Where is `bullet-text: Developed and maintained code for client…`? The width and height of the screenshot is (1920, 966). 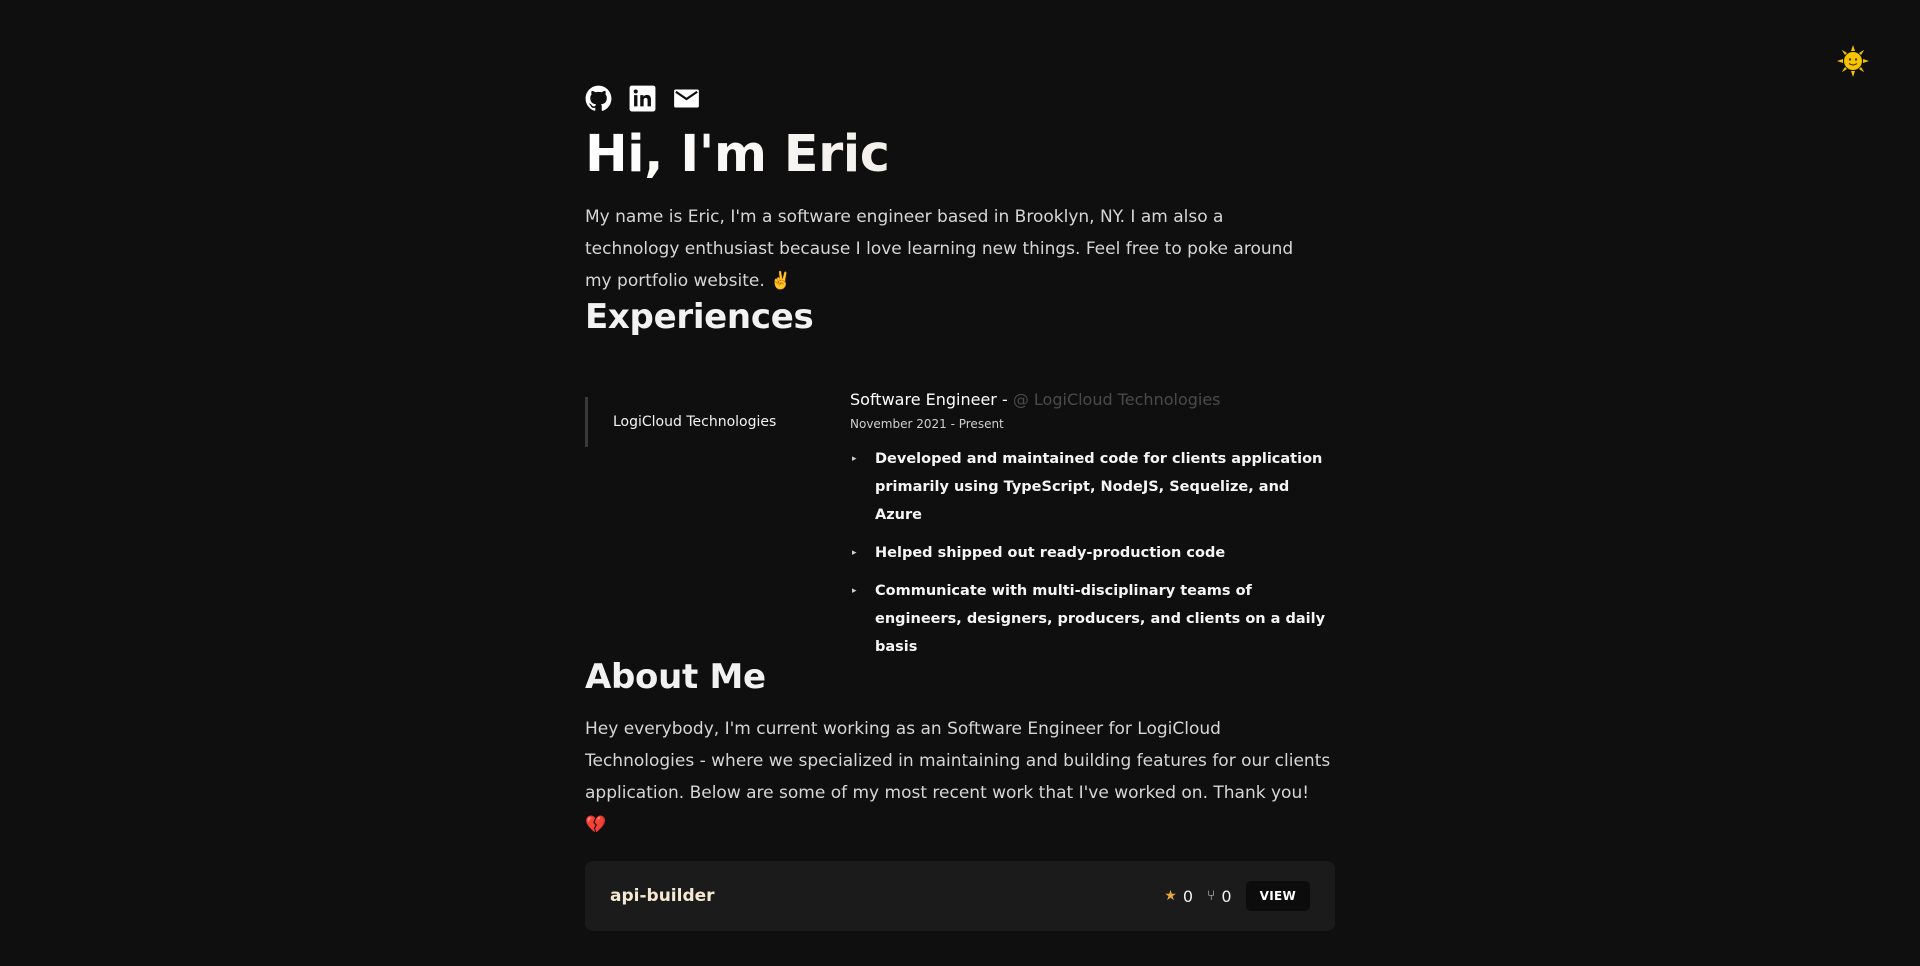
bullet-text: Developed and maintained code for client… is located at coordinates (1099, 487).